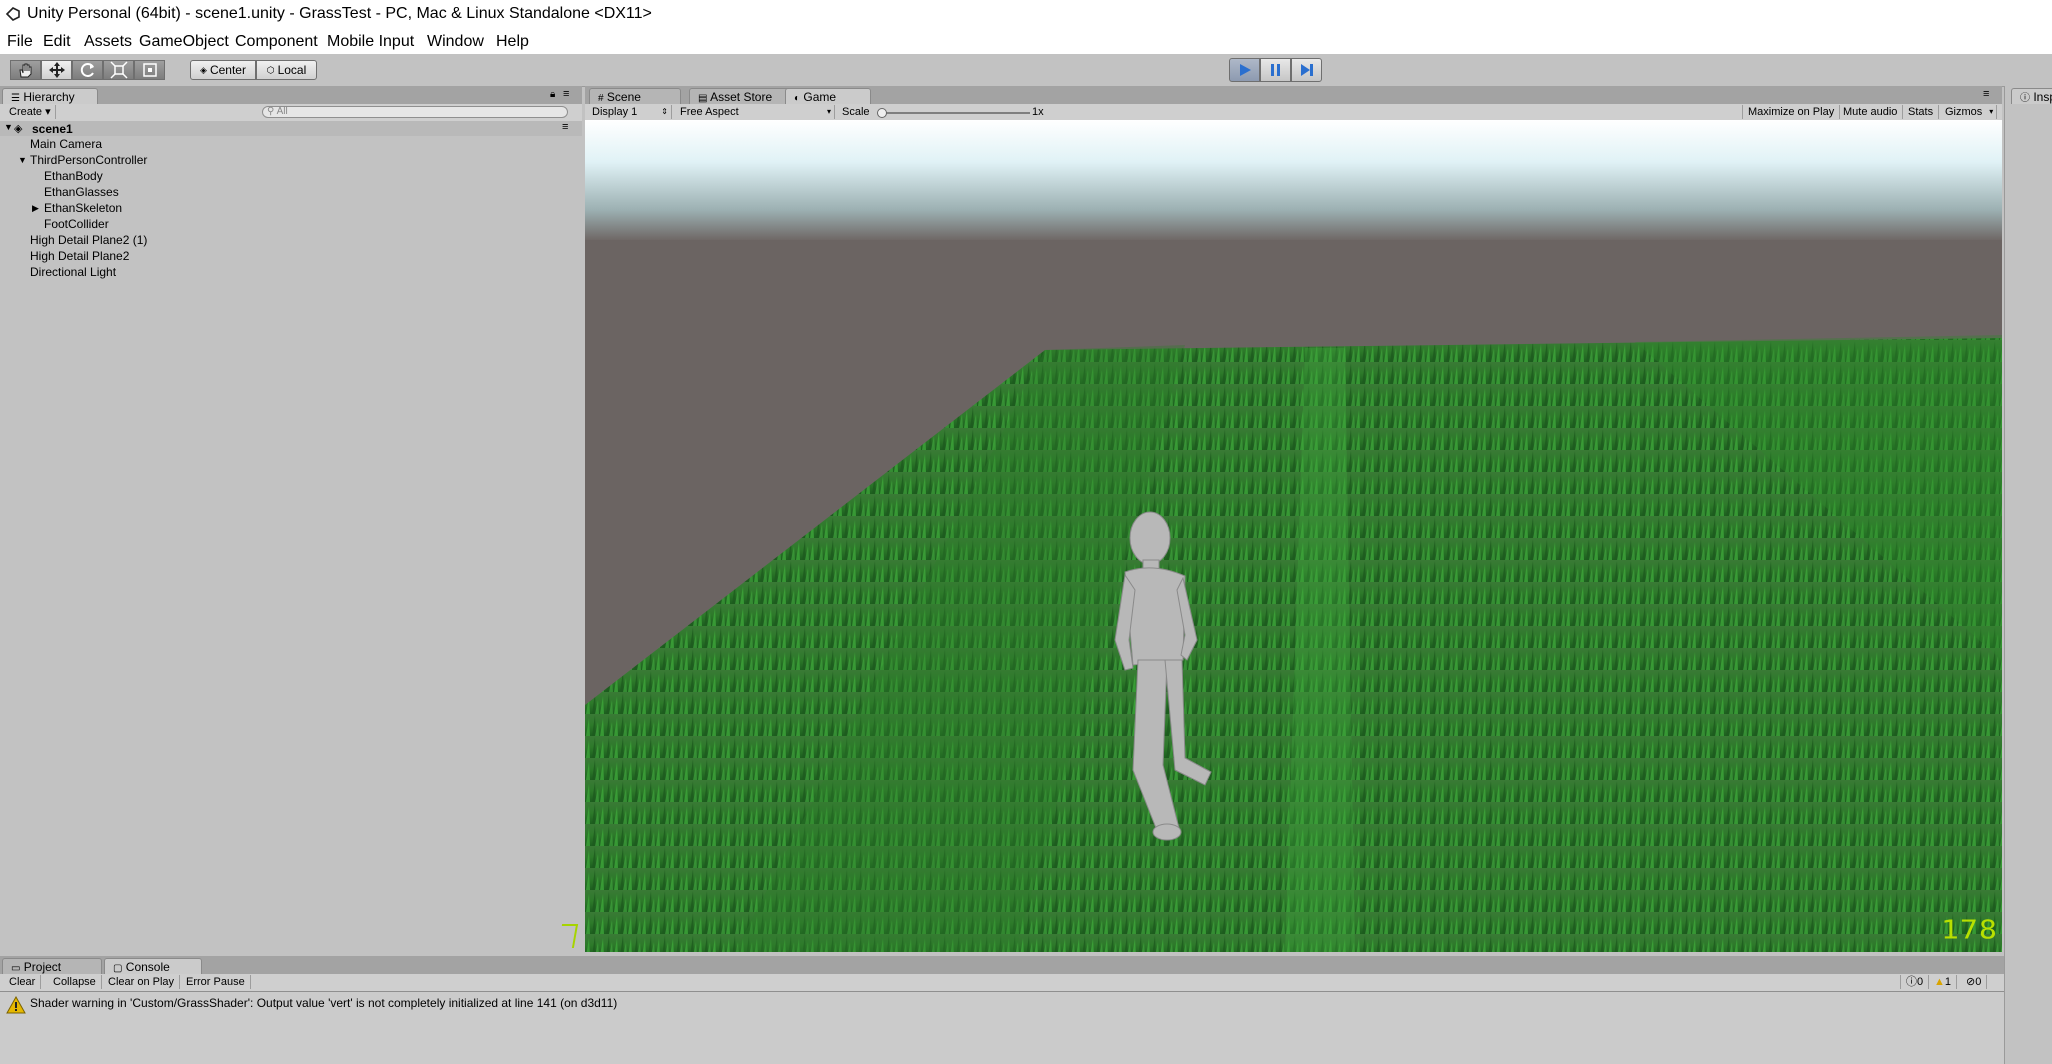  Describe the element at coordinates (828, 111) in the screenshot. I see `dropdown-arrow-icon: ▾` at that location.